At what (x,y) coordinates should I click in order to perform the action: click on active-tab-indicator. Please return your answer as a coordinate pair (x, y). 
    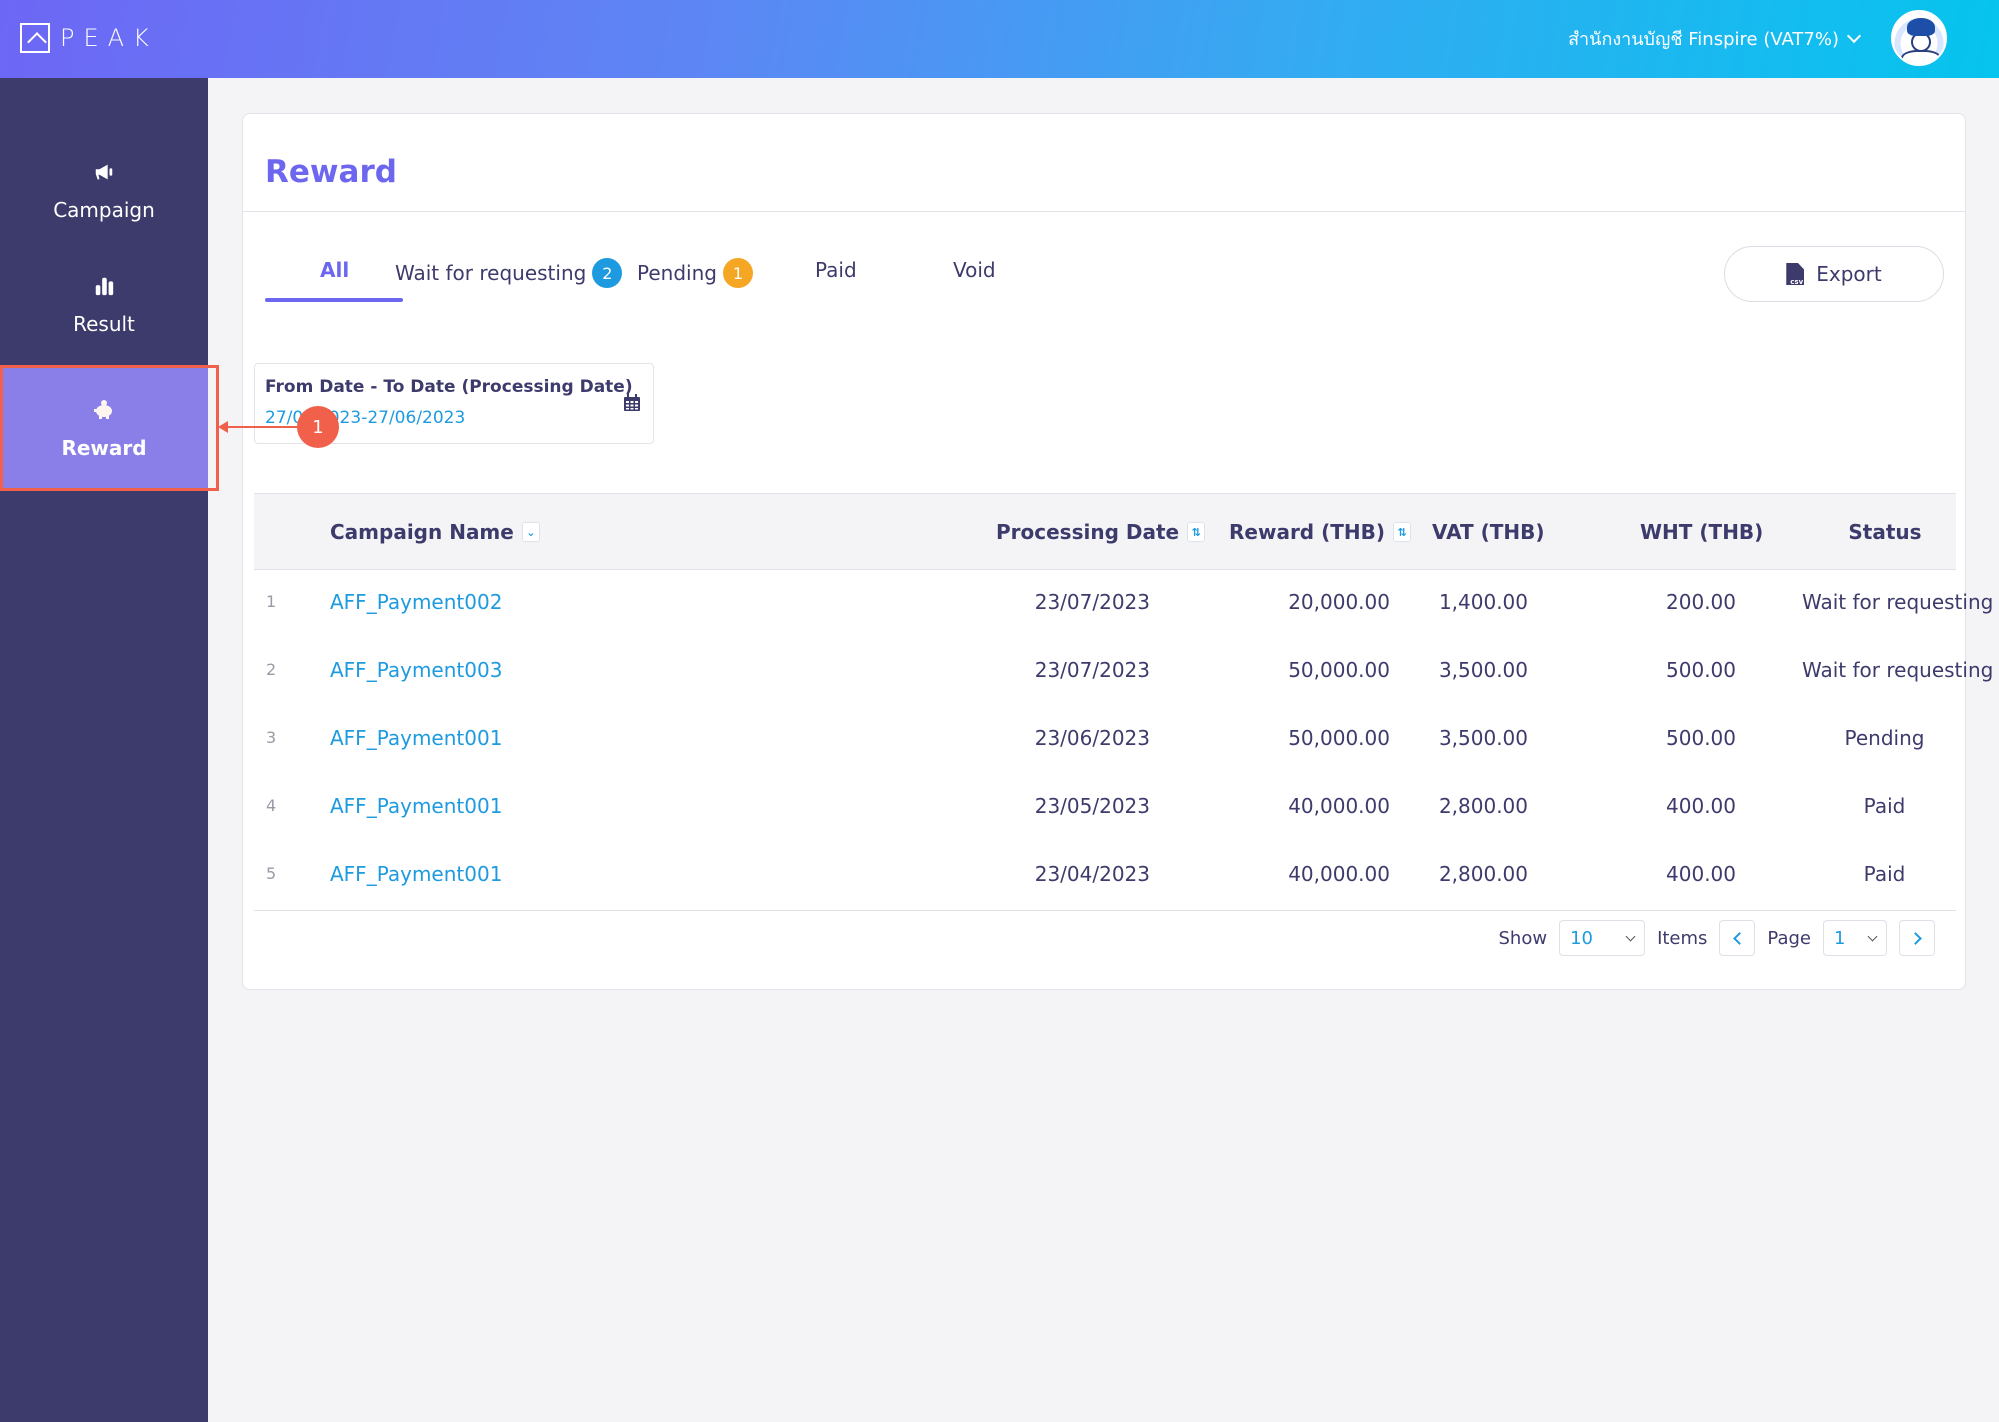
    Looking at the image, I should click on (334, 300).